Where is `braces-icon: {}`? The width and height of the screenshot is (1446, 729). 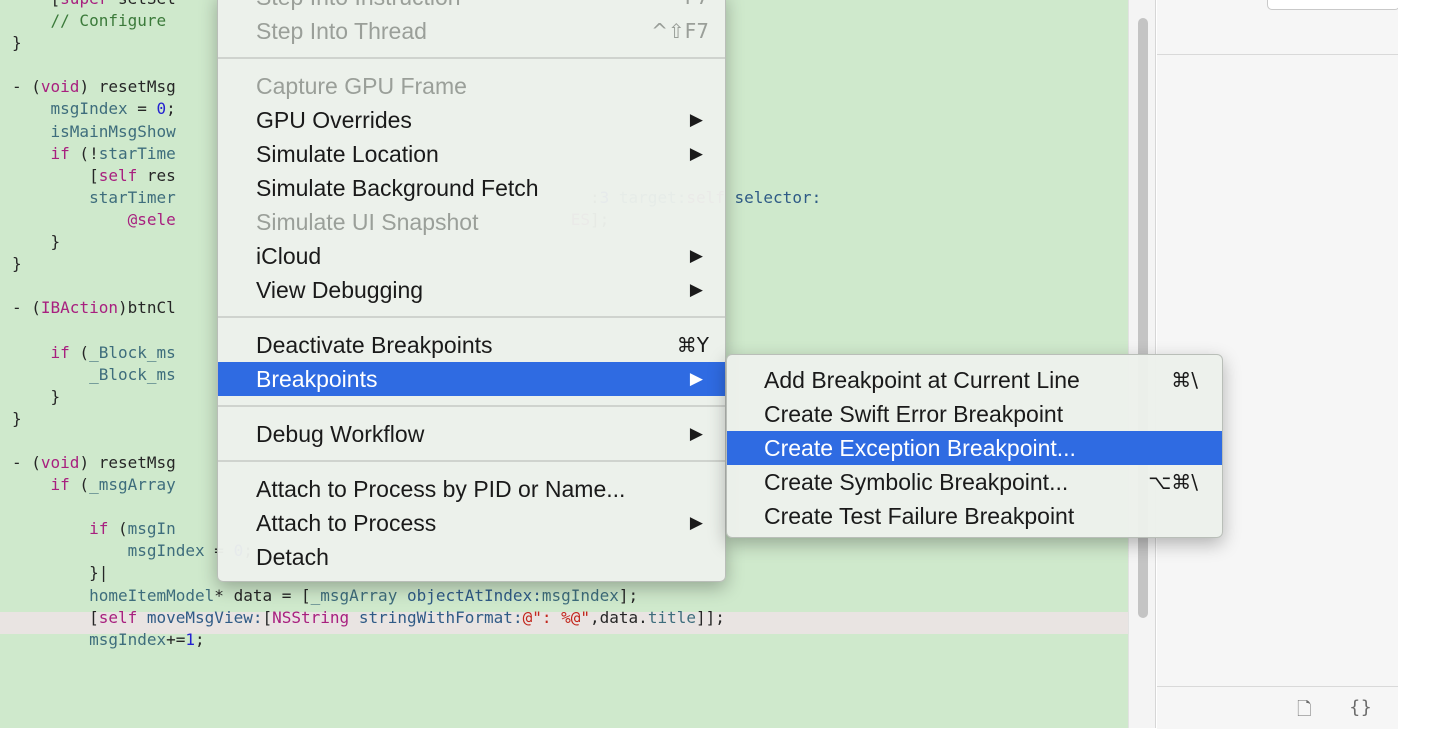
braces-icon: {} is located at coordinates (1360, 707).